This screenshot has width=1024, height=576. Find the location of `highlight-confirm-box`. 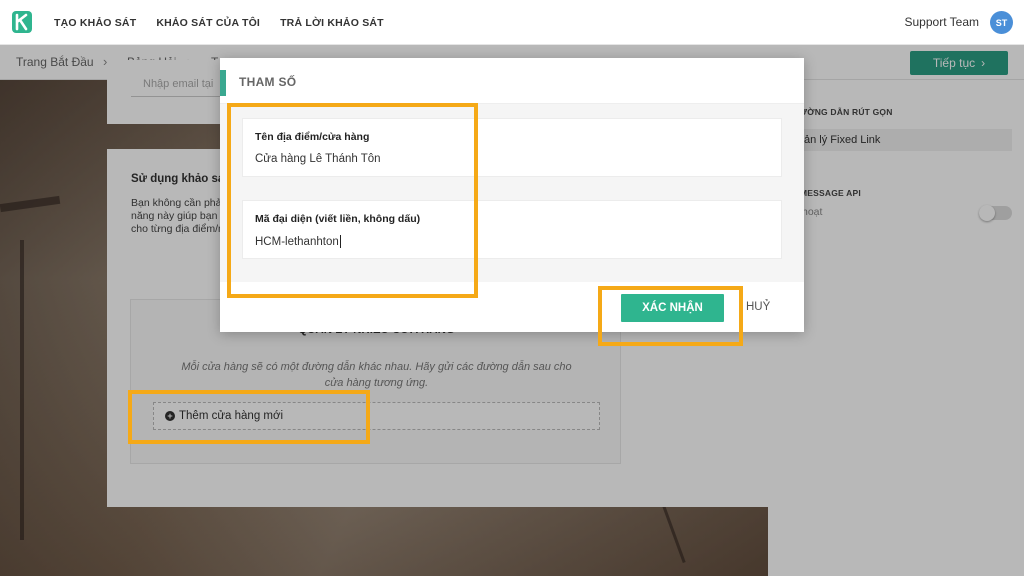

highlight-confirm-box is located at coordinates (670, 316).